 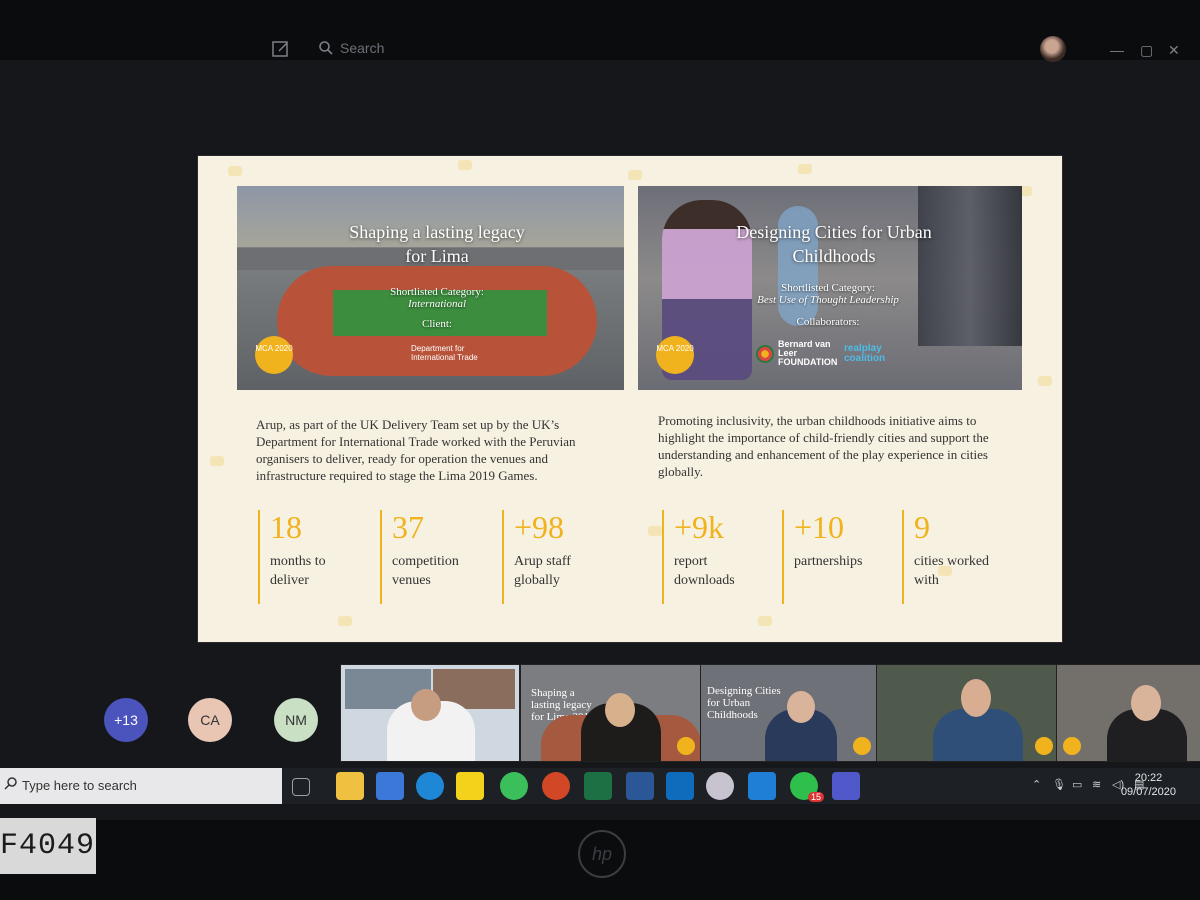 What do you see at coordinates (720, 786) in the screenshot?
I see `app-icon` at bounding box center [720, 786].